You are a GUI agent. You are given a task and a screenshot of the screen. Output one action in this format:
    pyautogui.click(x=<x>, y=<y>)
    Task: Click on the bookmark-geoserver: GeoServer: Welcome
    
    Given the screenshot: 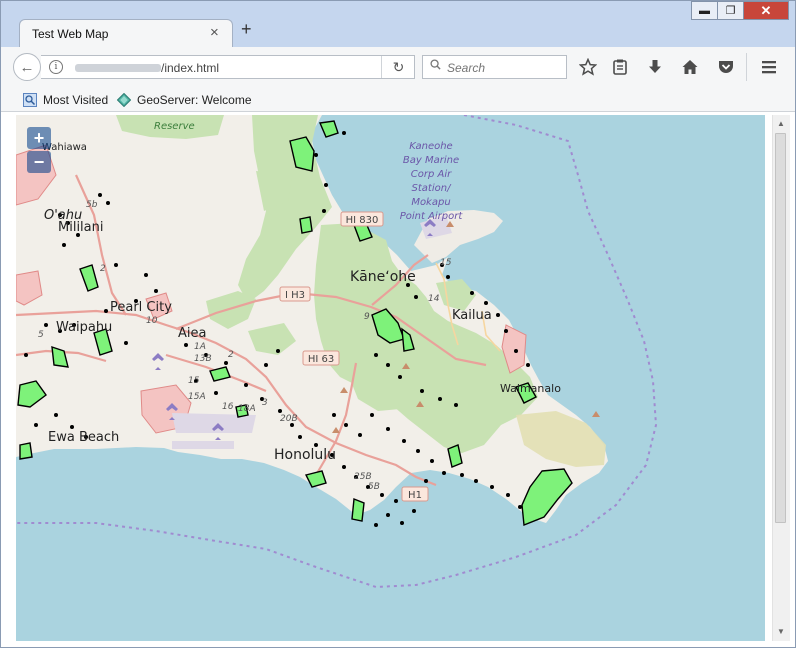 What is the action you would take?
    pyautogui.click(x=184, y=100)
    